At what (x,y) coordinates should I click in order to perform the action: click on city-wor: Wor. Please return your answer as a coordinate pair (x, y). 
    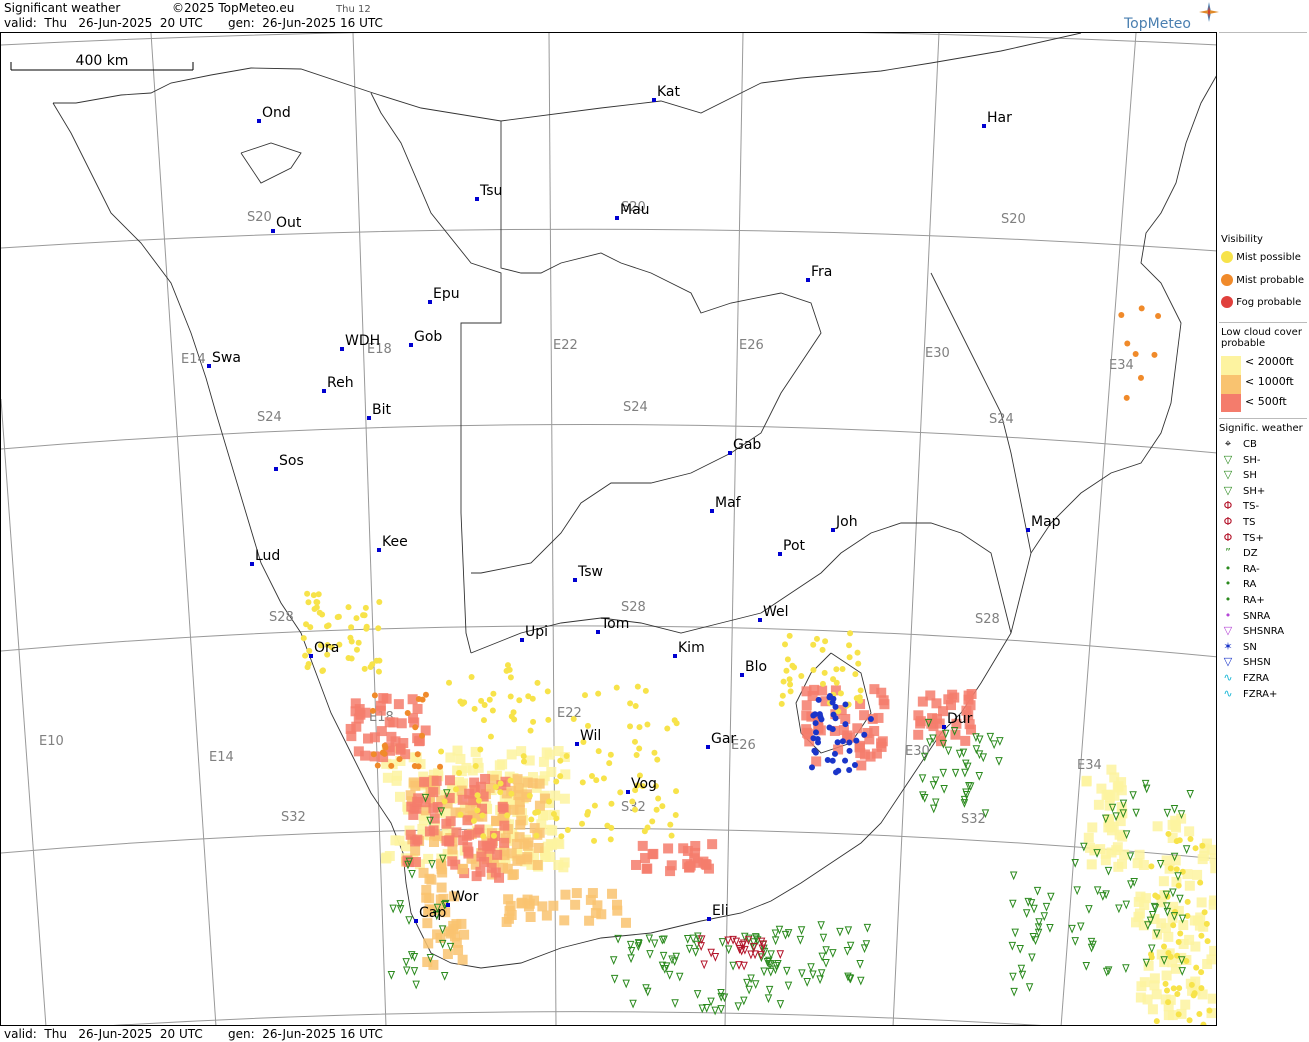
    Looking at the image, I should click on (462, 898).